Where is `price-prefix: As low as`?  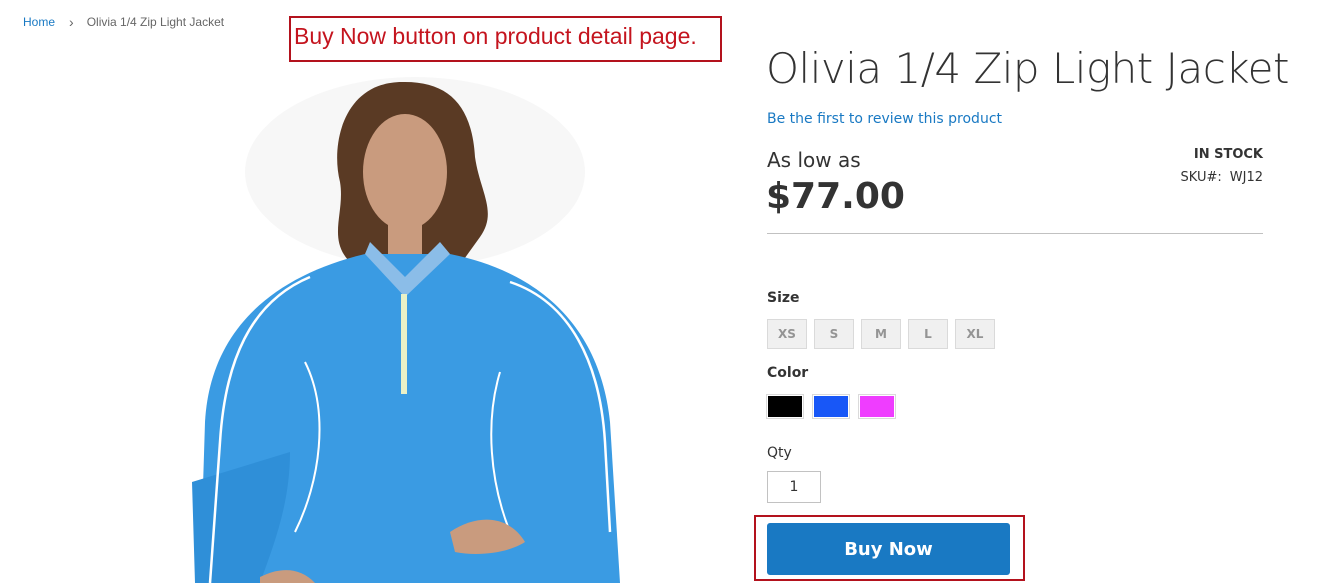 price-prefix: As low as is located at coordinates (814, 160).